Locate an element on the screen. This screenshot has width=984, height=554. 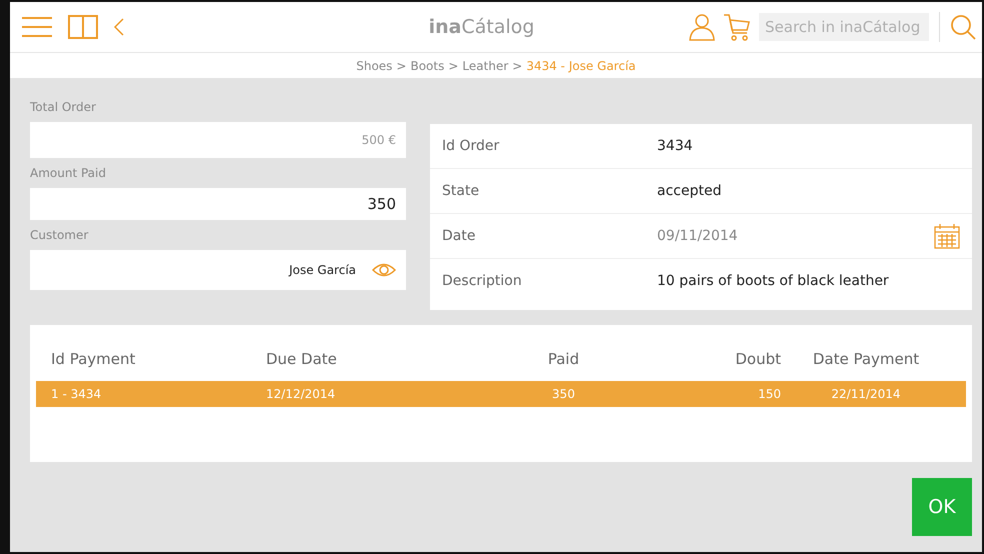
detail-value: 10 pairs of boots of black leather is located at coordinates (773, 281).